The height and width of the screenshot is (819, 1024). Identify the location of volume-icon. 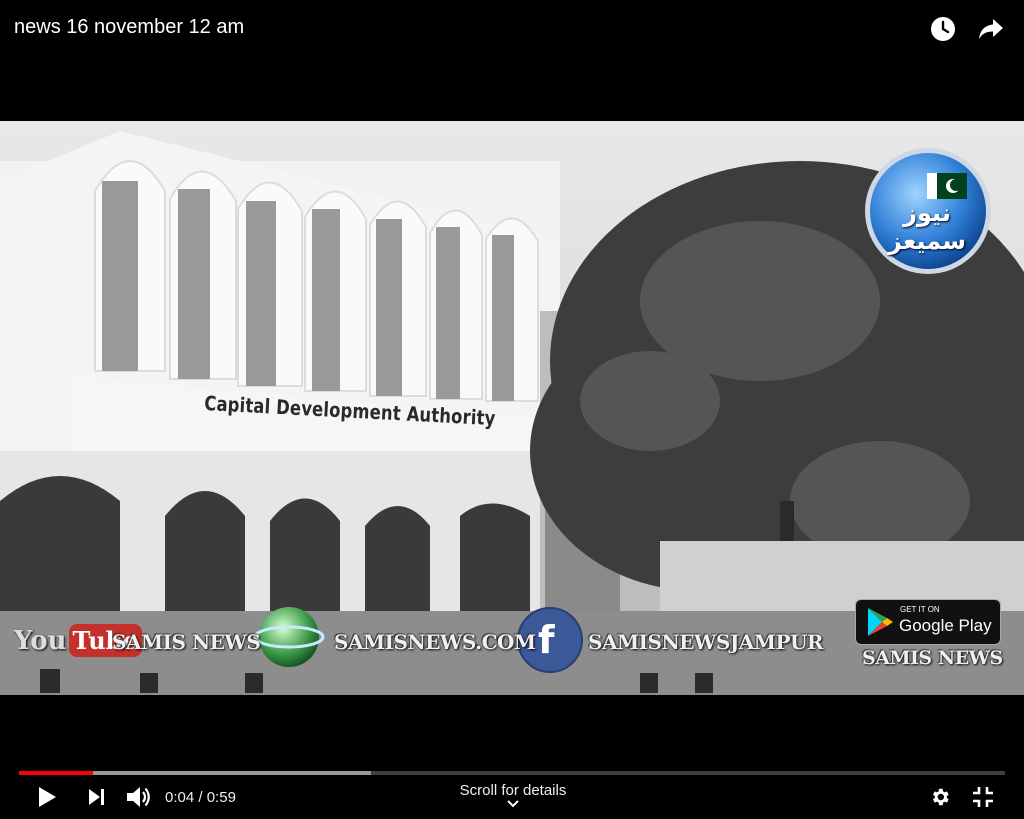
(138, 797).